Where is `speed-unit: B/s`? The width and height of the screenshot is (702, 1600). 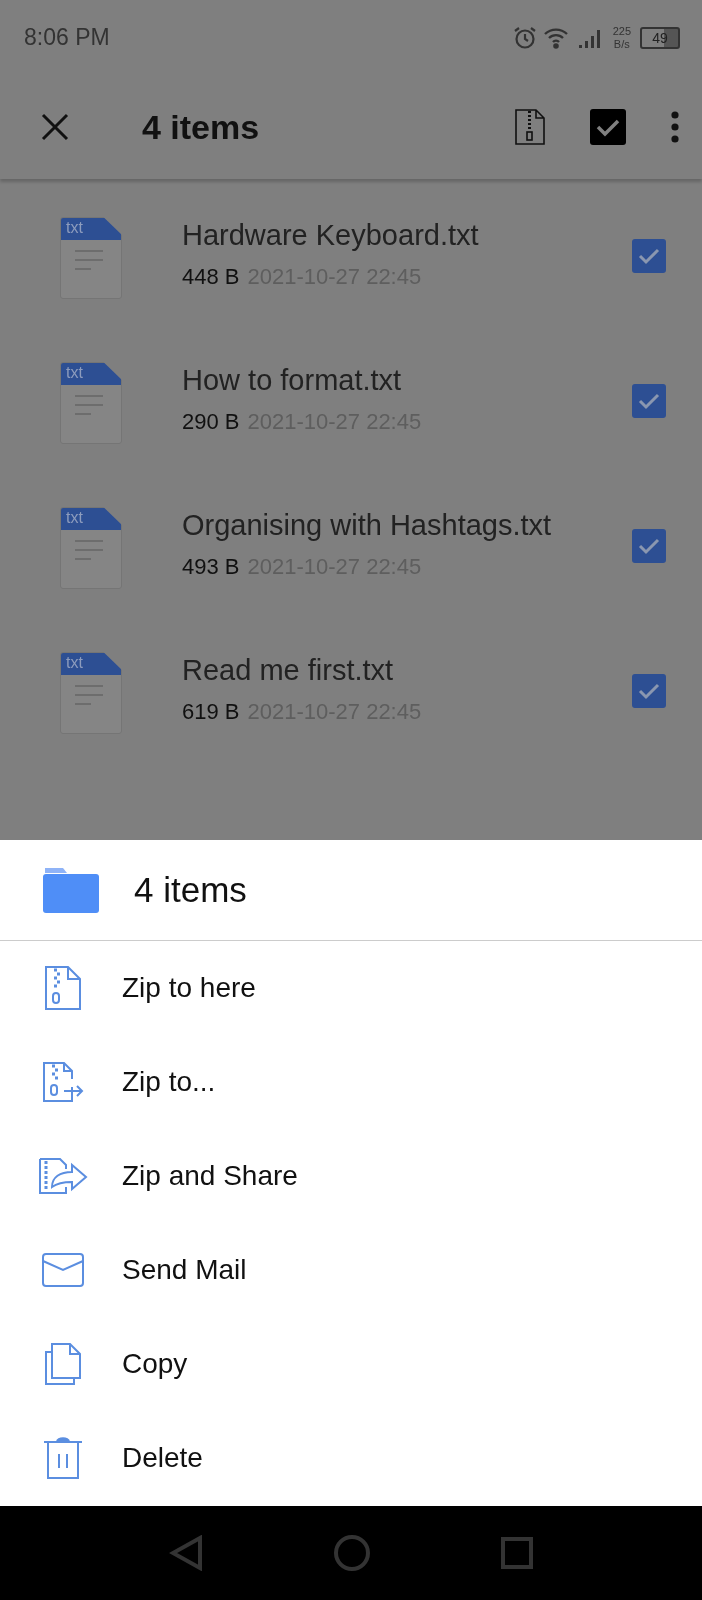
speed-unit: B/s is located at coordinates (621, 44).